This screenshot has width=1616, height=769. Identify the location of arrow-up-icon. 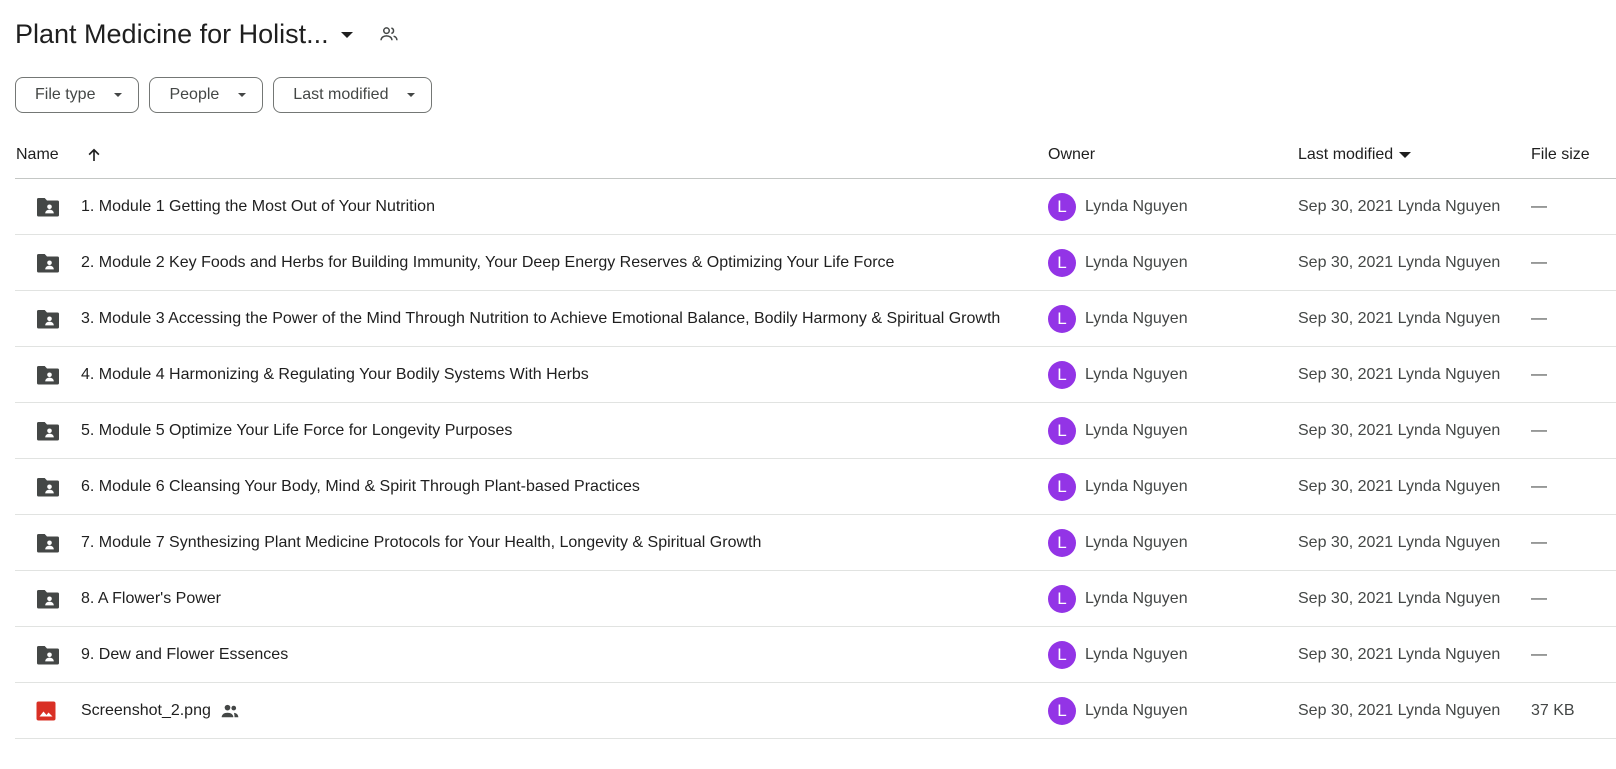
(94, 155).